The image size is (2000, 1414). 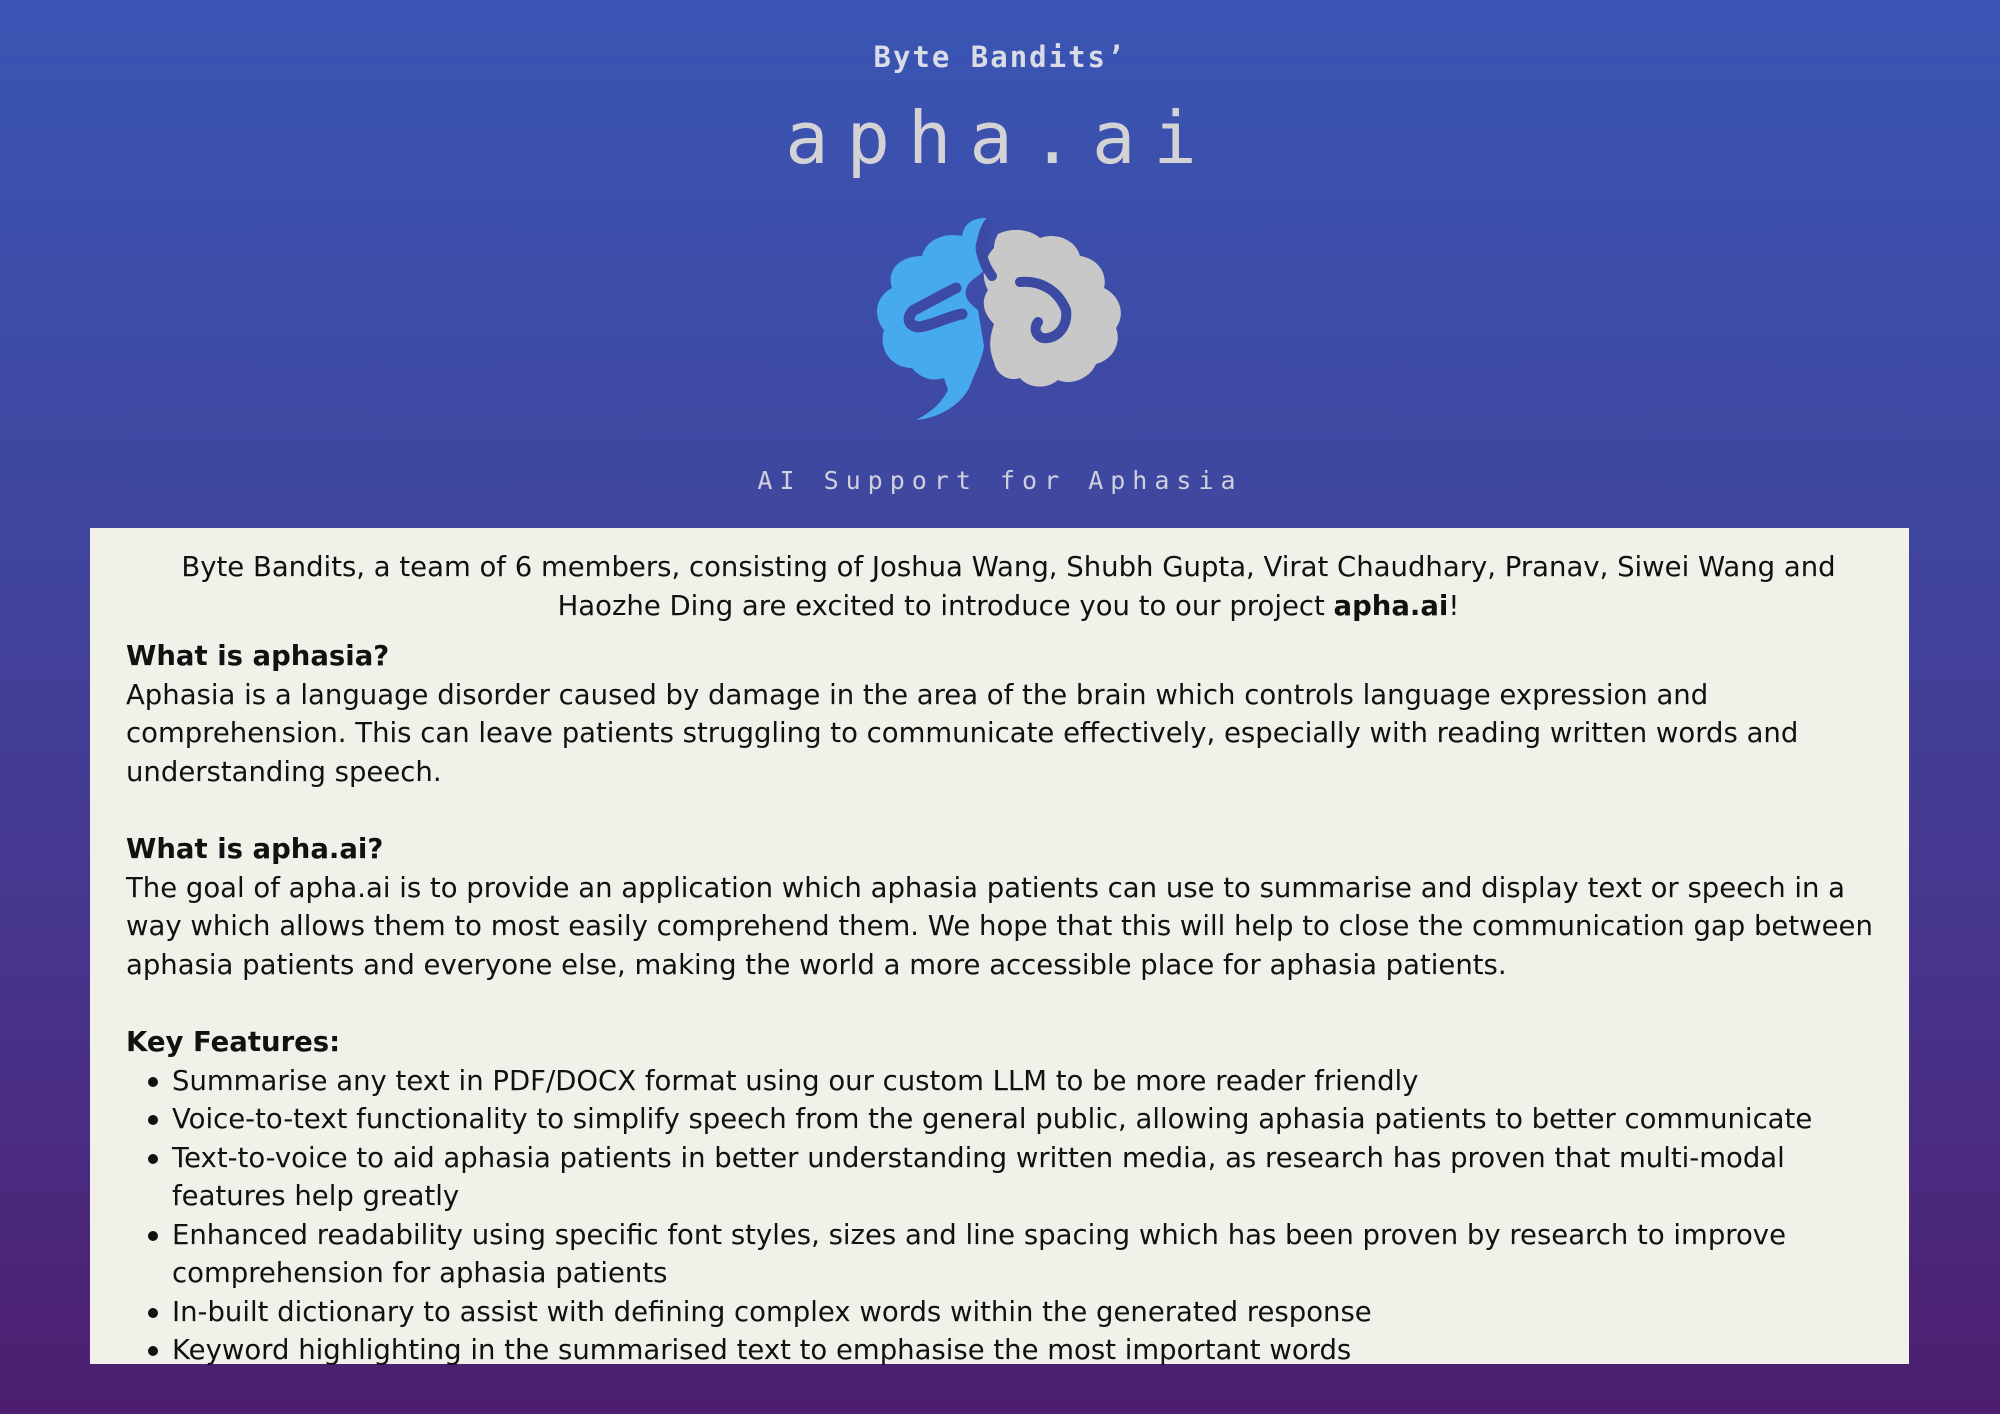 I want to click on brain-right-hemisphere, so click(x=1052, y=308).